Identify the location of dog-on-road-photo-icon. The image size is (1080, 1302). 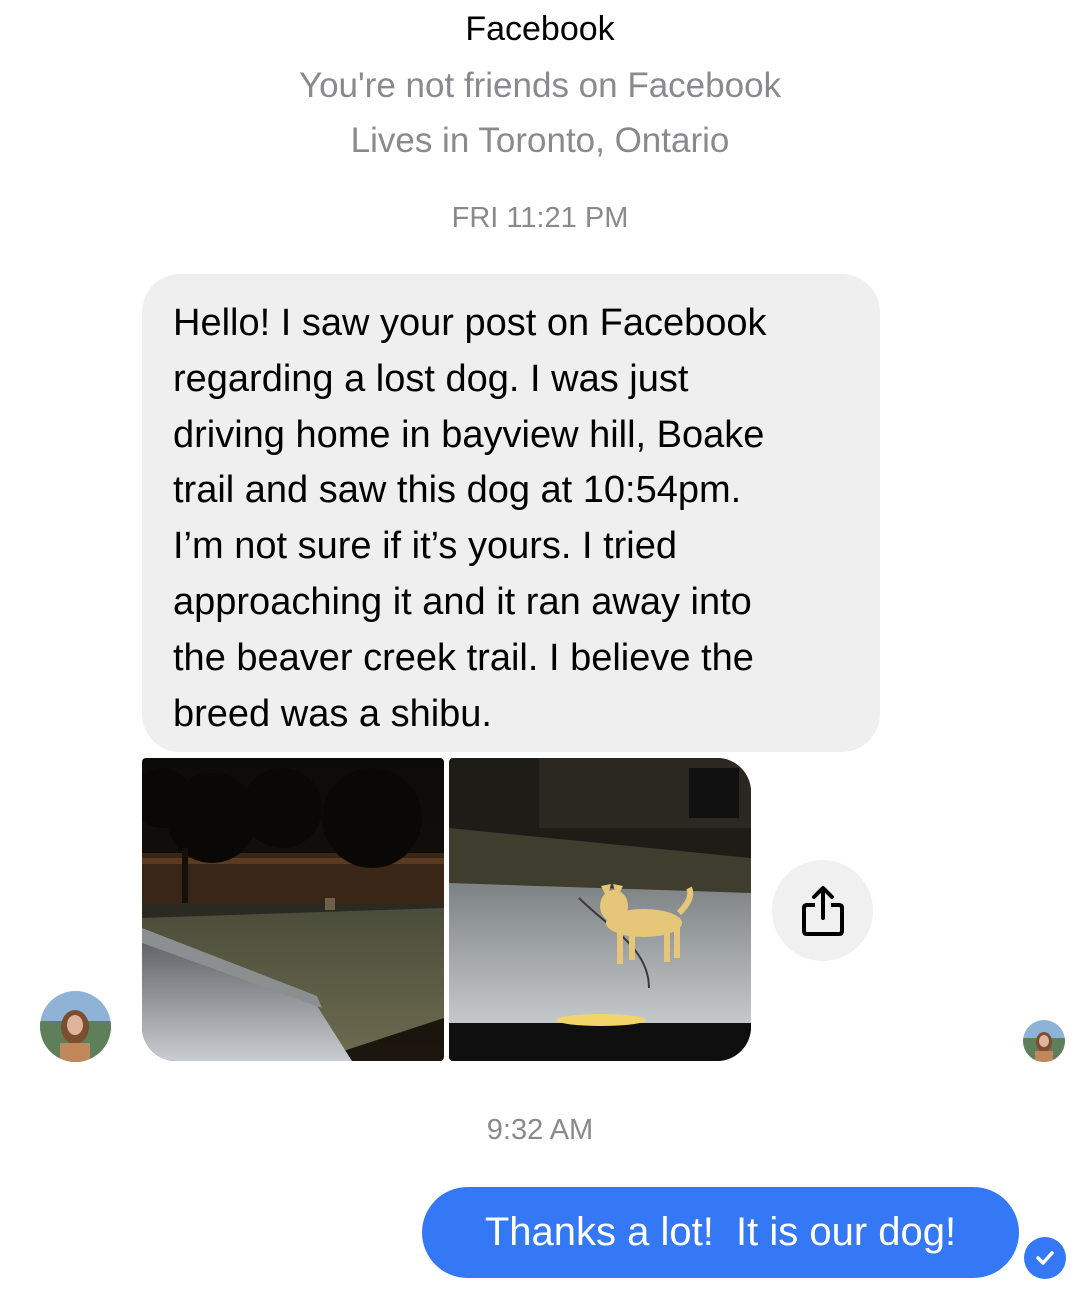
(600, 909).